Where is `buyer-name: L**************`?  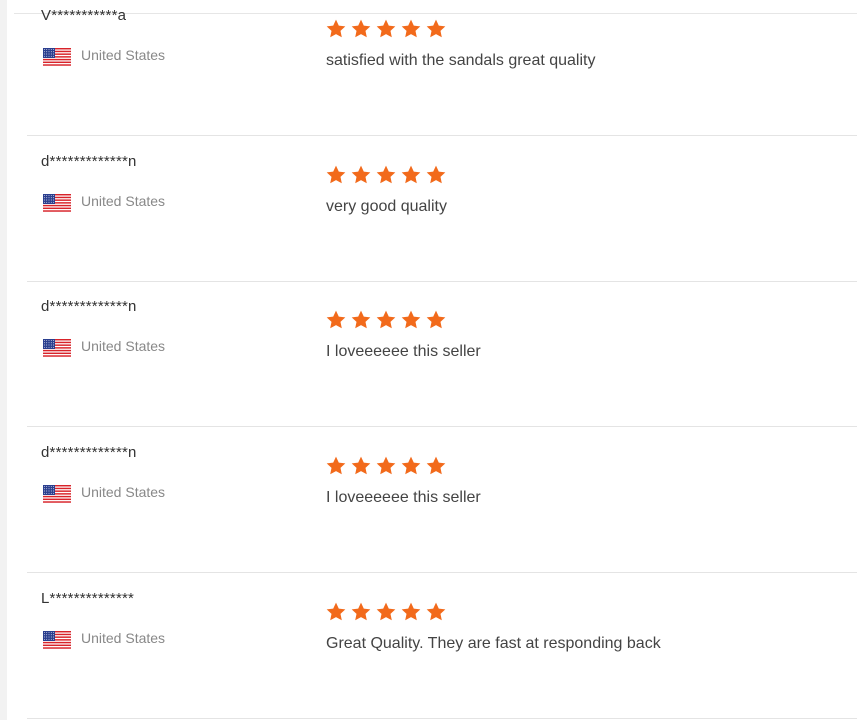
buyer-name: L************** is located at coordinates (88, 598).